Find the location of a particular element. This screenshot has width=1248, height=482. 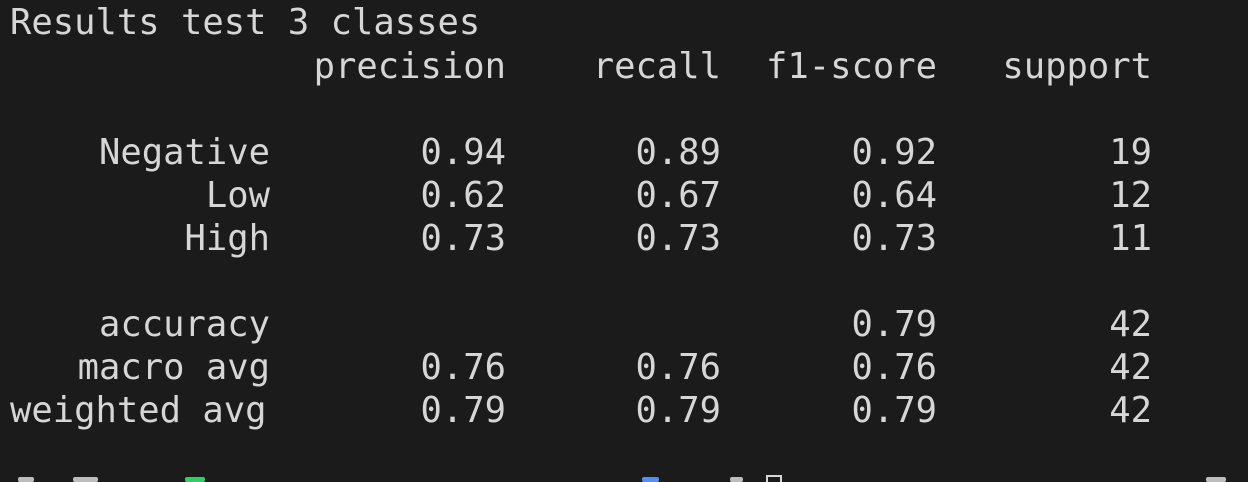

f1-score-value: 0.92 is located at coordinates (894, 152).